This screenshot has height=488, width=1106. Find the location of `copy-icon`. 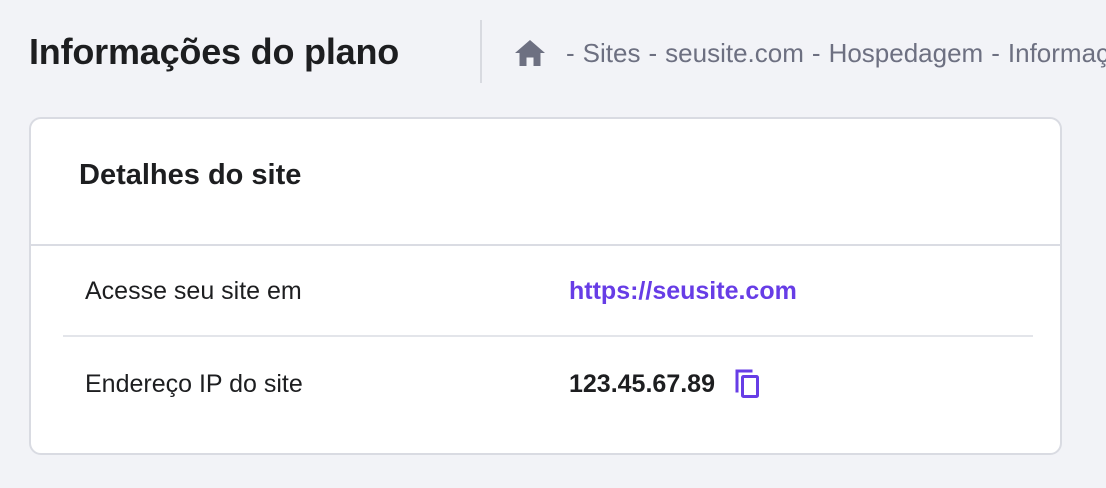

copy-icon is located at coordinates (748, 384).